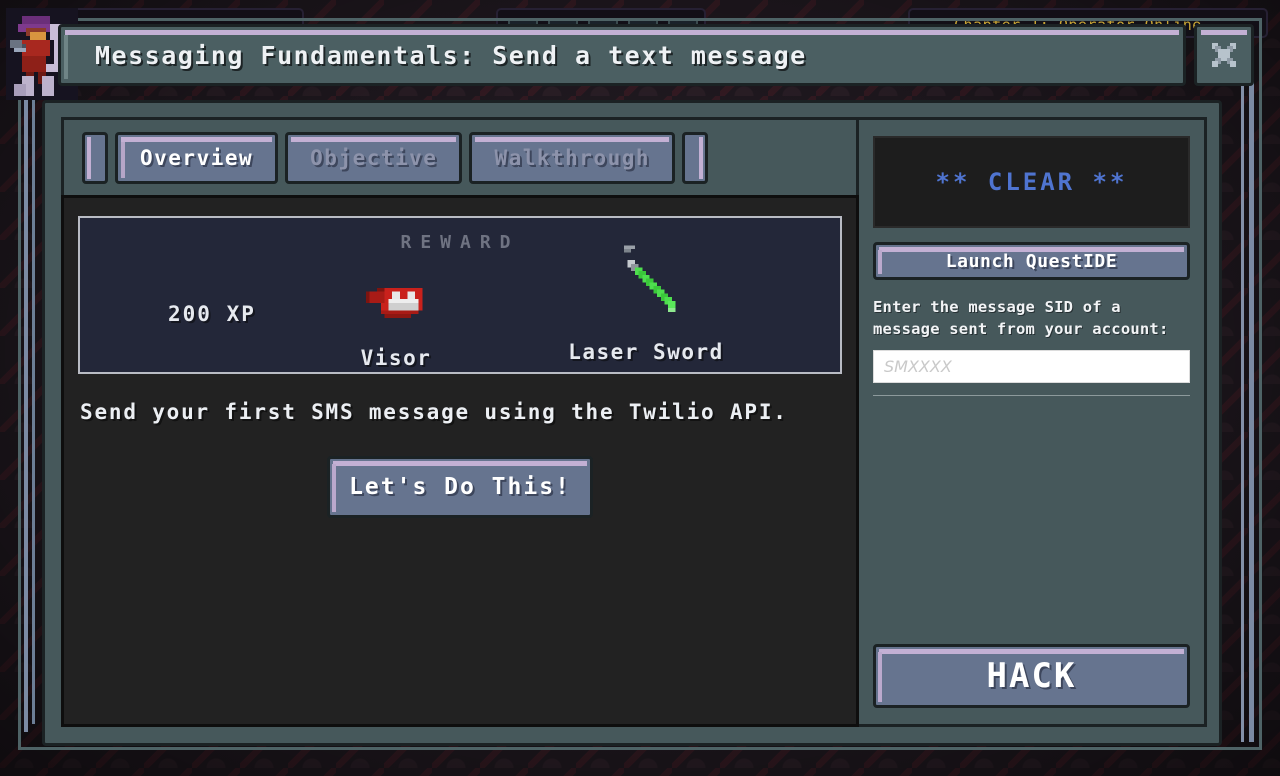  I want to click on frame-rail-right-inner, so click(1242, 400).